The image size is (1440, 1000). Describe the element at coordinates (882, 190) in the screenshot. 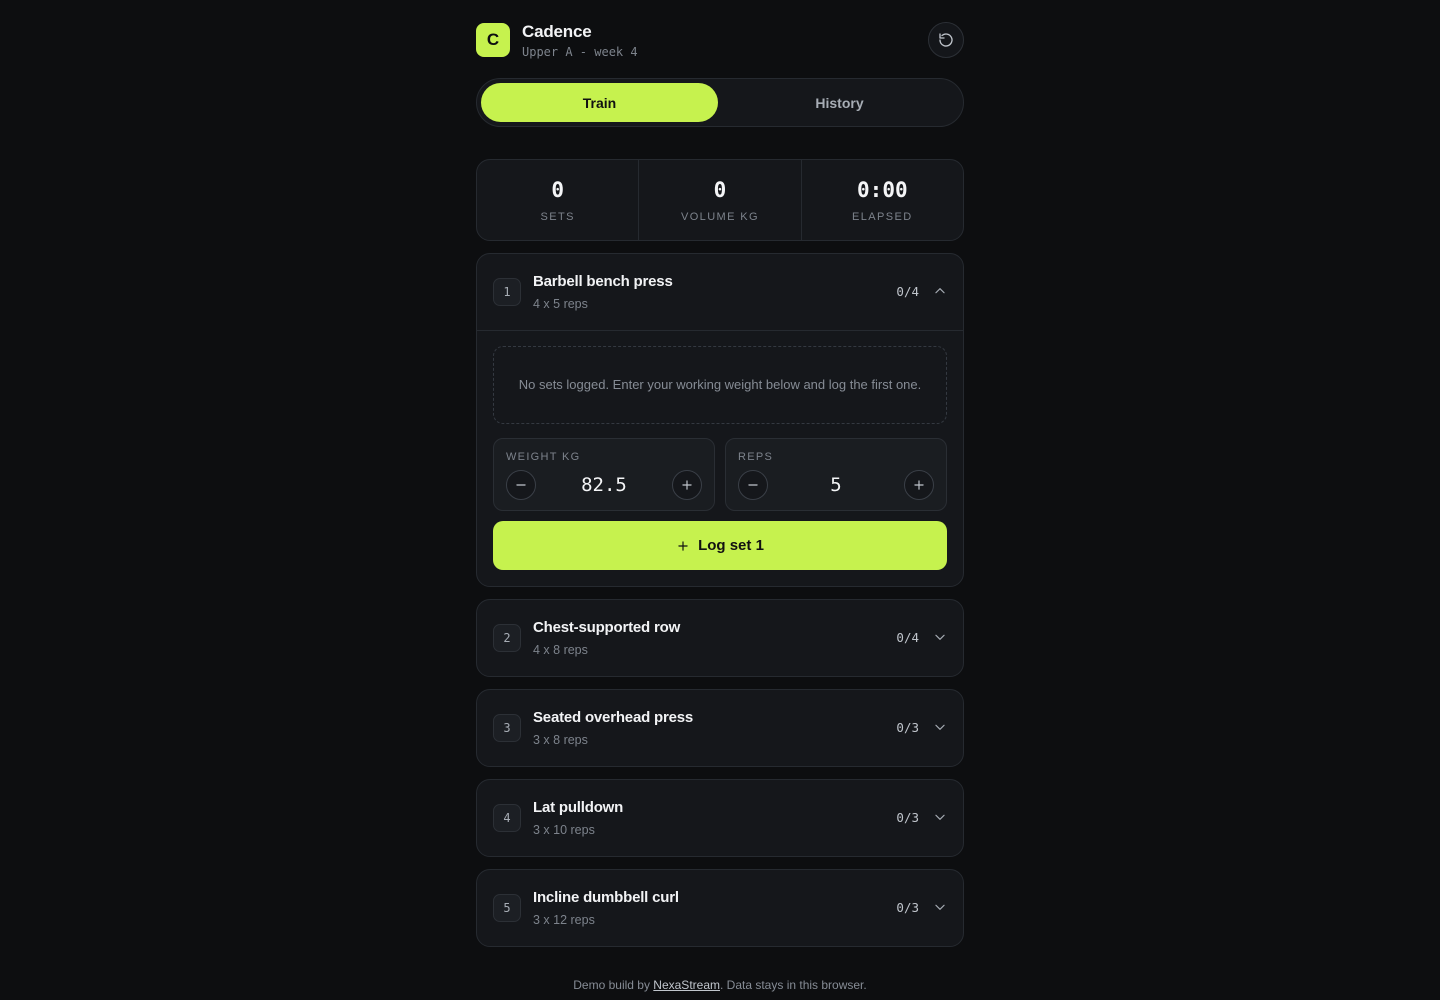

I see `stat-value: 0:00` at that location.